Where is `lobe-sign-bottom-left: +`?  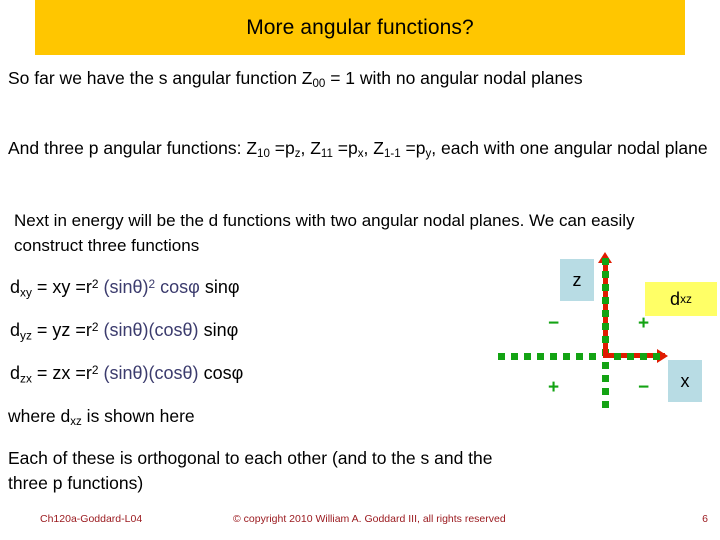 lobe-sign-bottom-left: + is located at coordinates (554, 387).